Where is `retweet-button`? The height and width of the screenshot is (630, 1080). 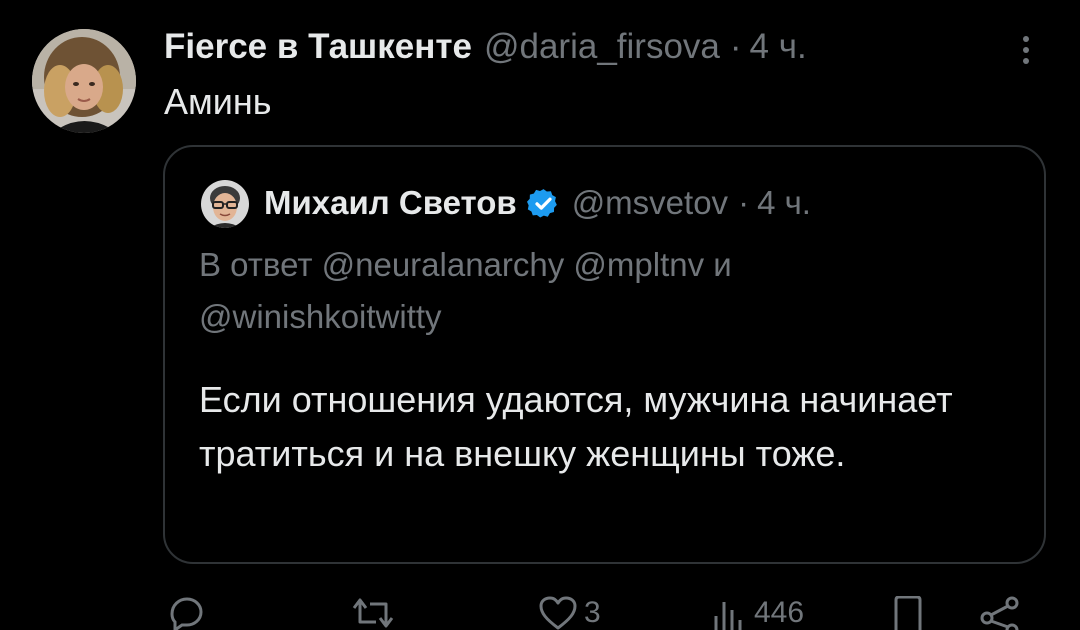 retweet-button is located at coordinates (376, 613).